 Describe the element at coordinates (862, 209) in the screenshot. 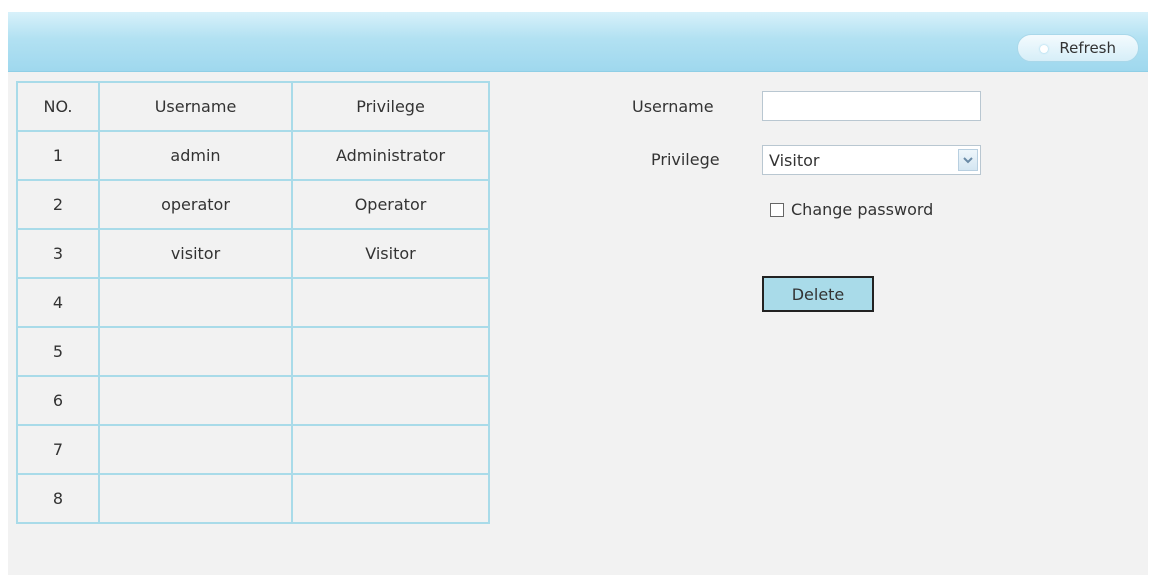

I see `change-password-label: Change password` at that location.